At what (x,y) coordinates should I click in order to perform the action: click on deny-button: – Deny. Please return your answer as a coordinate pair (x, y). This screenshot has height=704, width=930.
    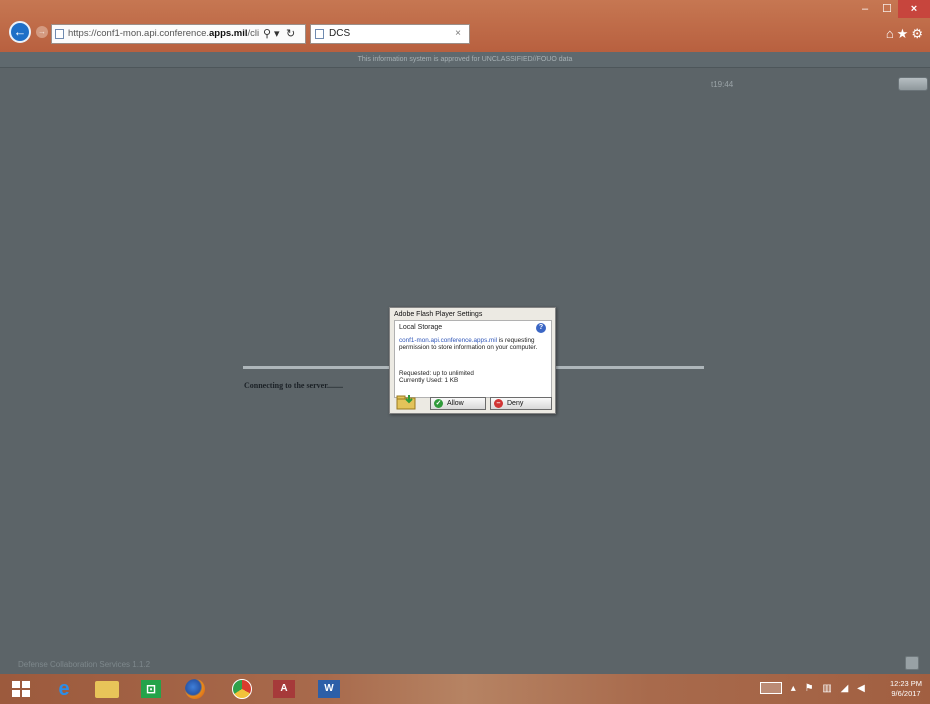
    Looking at the image, I should click on (521, 403).